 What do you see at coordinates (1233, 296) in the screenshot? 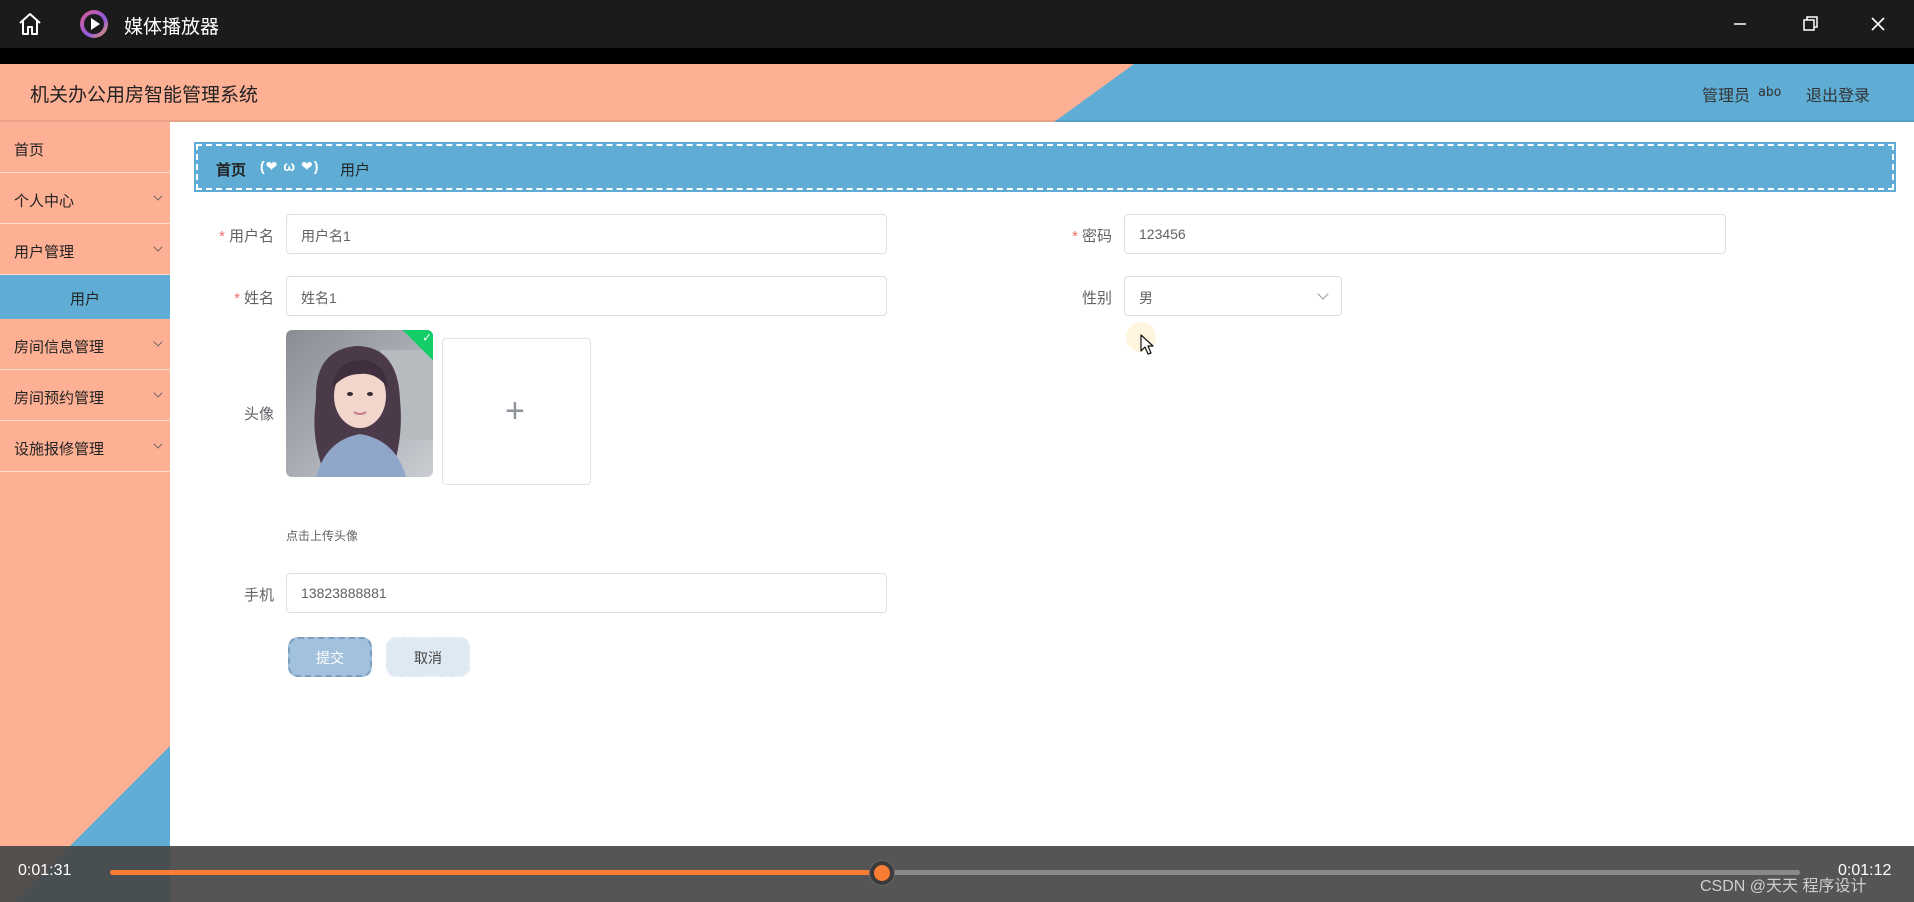
I see `gender-select: 男` at bounding box center [1233, 296].